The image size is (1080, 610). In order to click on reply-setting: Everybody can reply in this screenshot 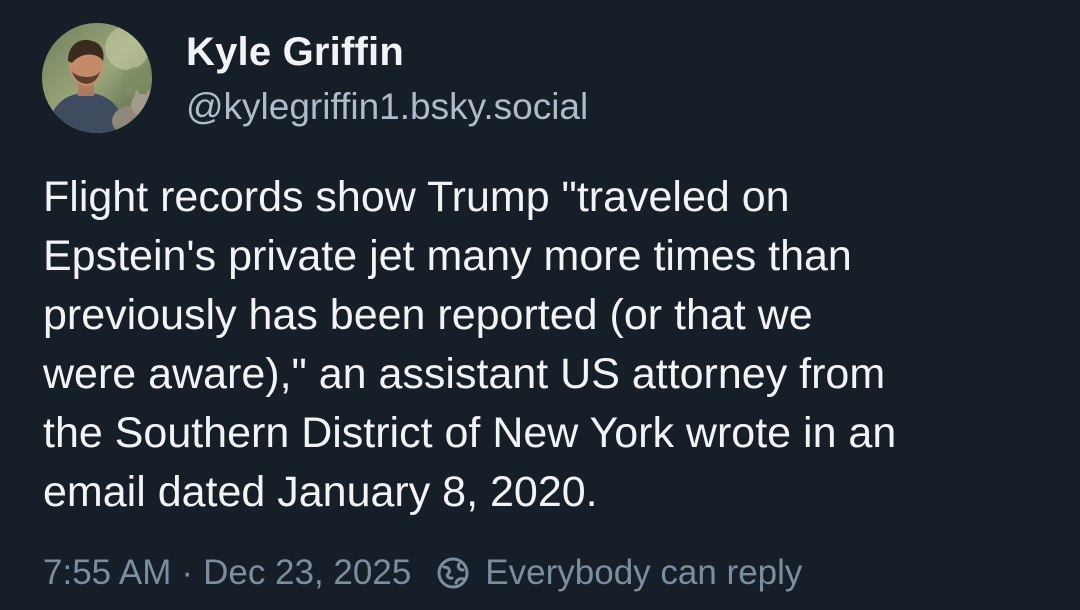, I will do `click(618, 573)`.